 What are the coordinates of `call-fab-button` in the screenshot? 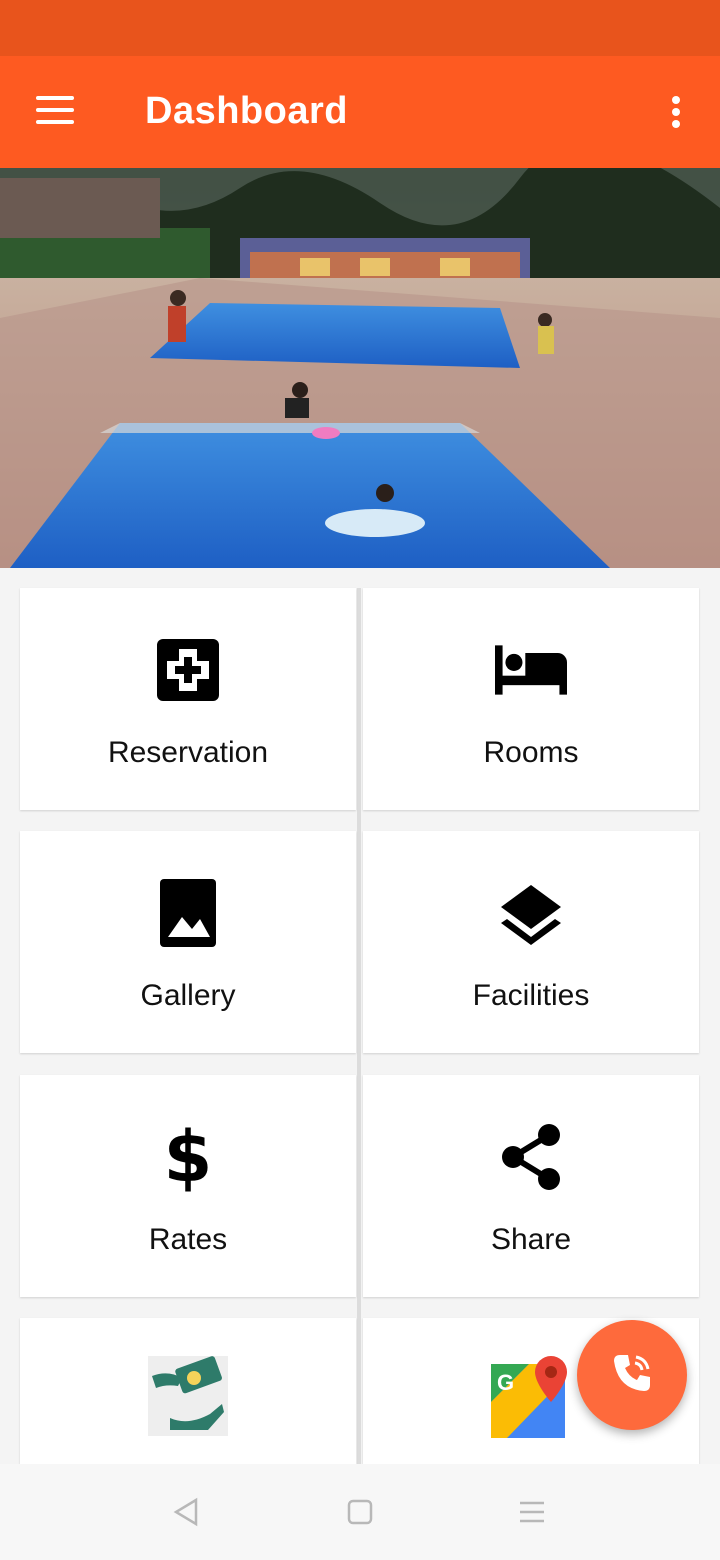 It's located at (632, 1375).